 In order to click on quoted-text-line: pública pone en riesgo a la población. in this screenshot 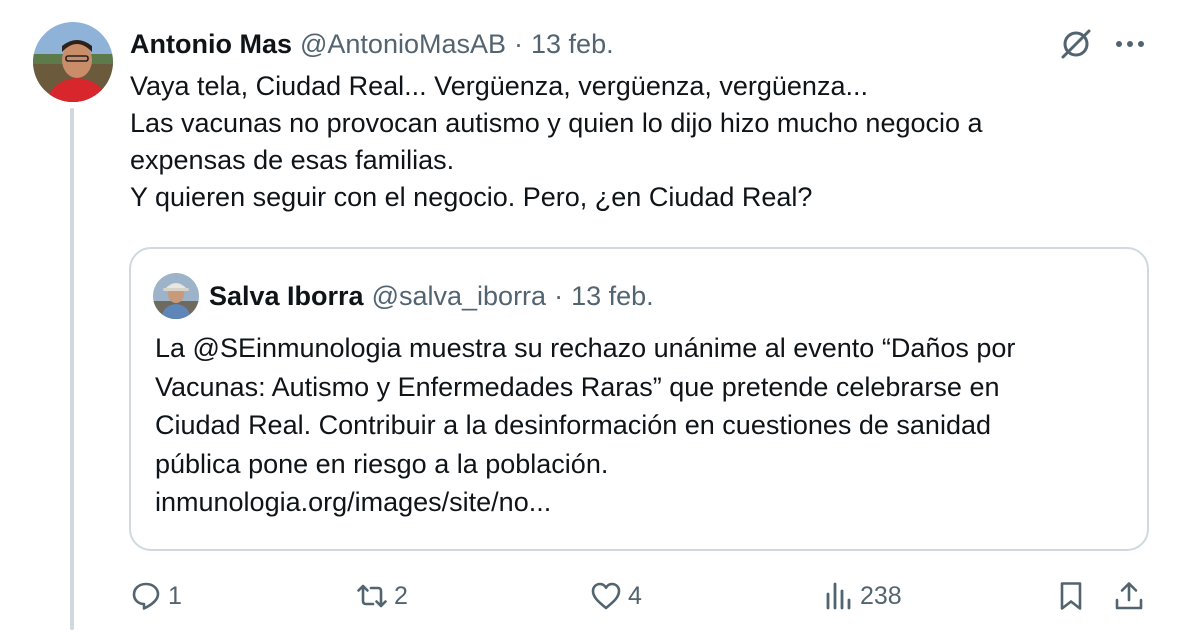, I will do `click(382, 463)`.